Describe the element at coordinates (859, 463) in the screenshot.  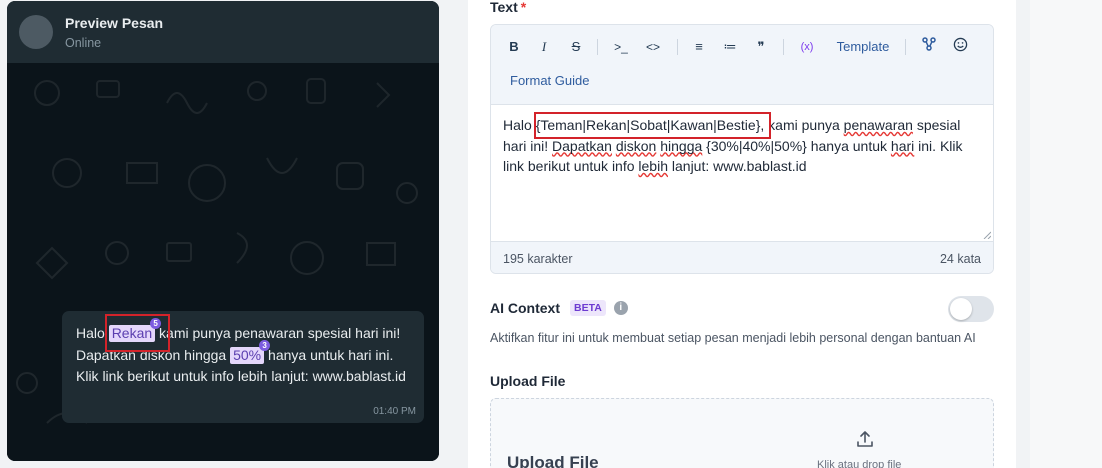
I see `dropzone-hint: Klik atau drop file` at that location.